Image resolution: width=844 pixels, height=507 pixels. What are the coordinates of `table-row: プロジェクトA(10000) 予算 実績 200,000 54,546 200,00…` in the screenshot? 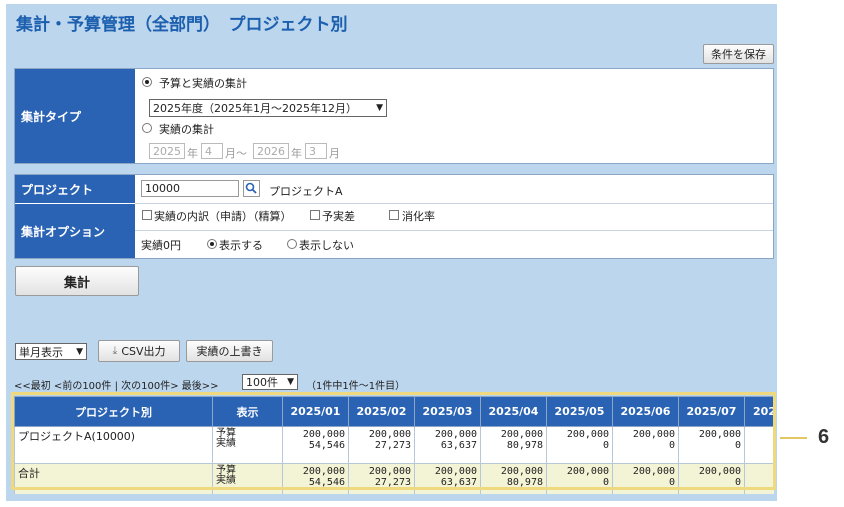 It's located at (394, 445).